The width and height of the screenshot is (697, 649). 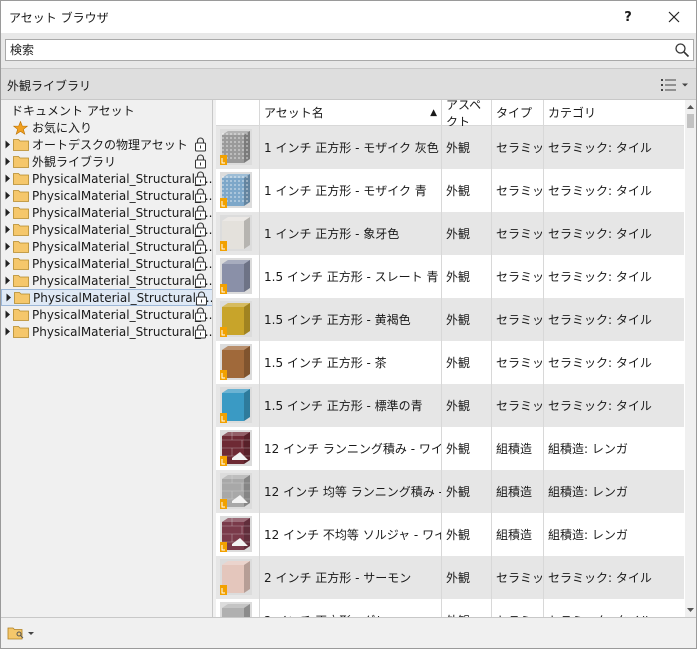 I want to click on search-input, so click(x=336, y=50).